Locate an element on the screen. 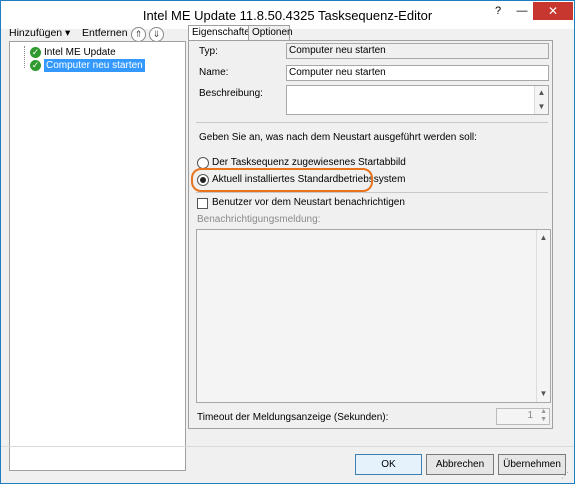  notify-checkbox is located at coordinates (202, 203).